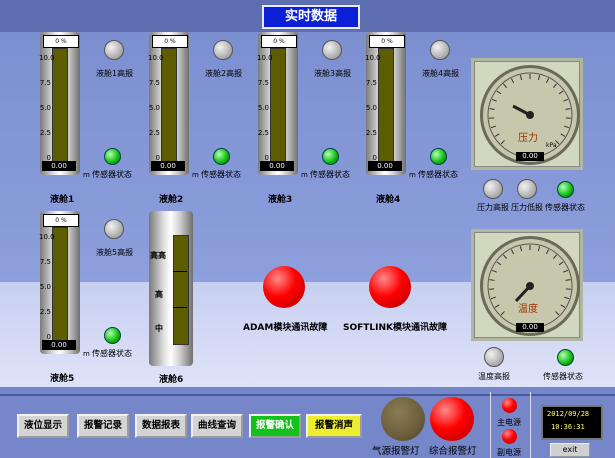 The image size is (615, 458). Describe the element at coordinates (494, 357) in the screenshot. I see `temperature-high-lamp` at that location.